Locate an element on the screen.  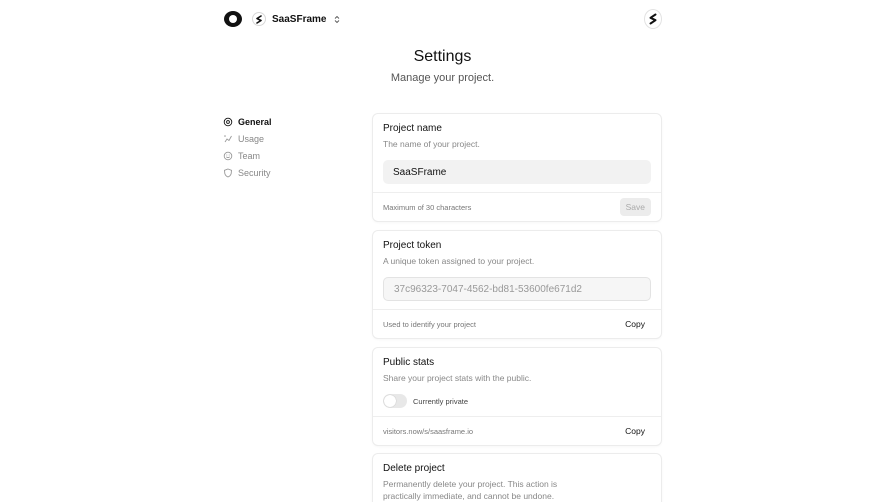
project-switcher: SaaSFrame is located at coordinates (297, 19).